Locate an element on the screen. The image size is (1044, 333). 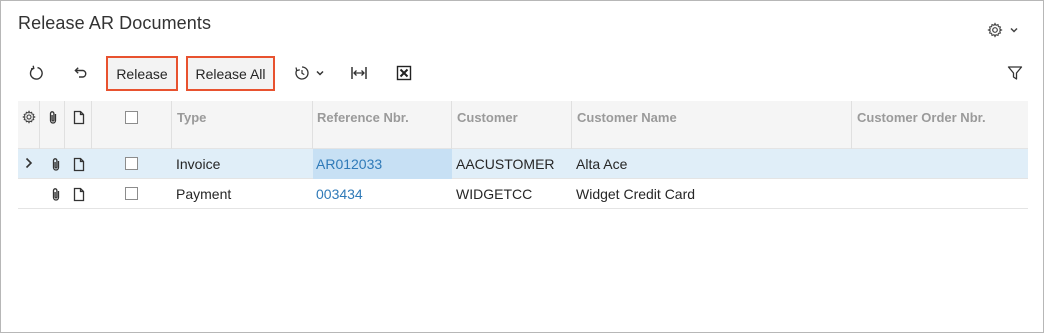
export-to-excel-button is located at coordinates (404, 73).